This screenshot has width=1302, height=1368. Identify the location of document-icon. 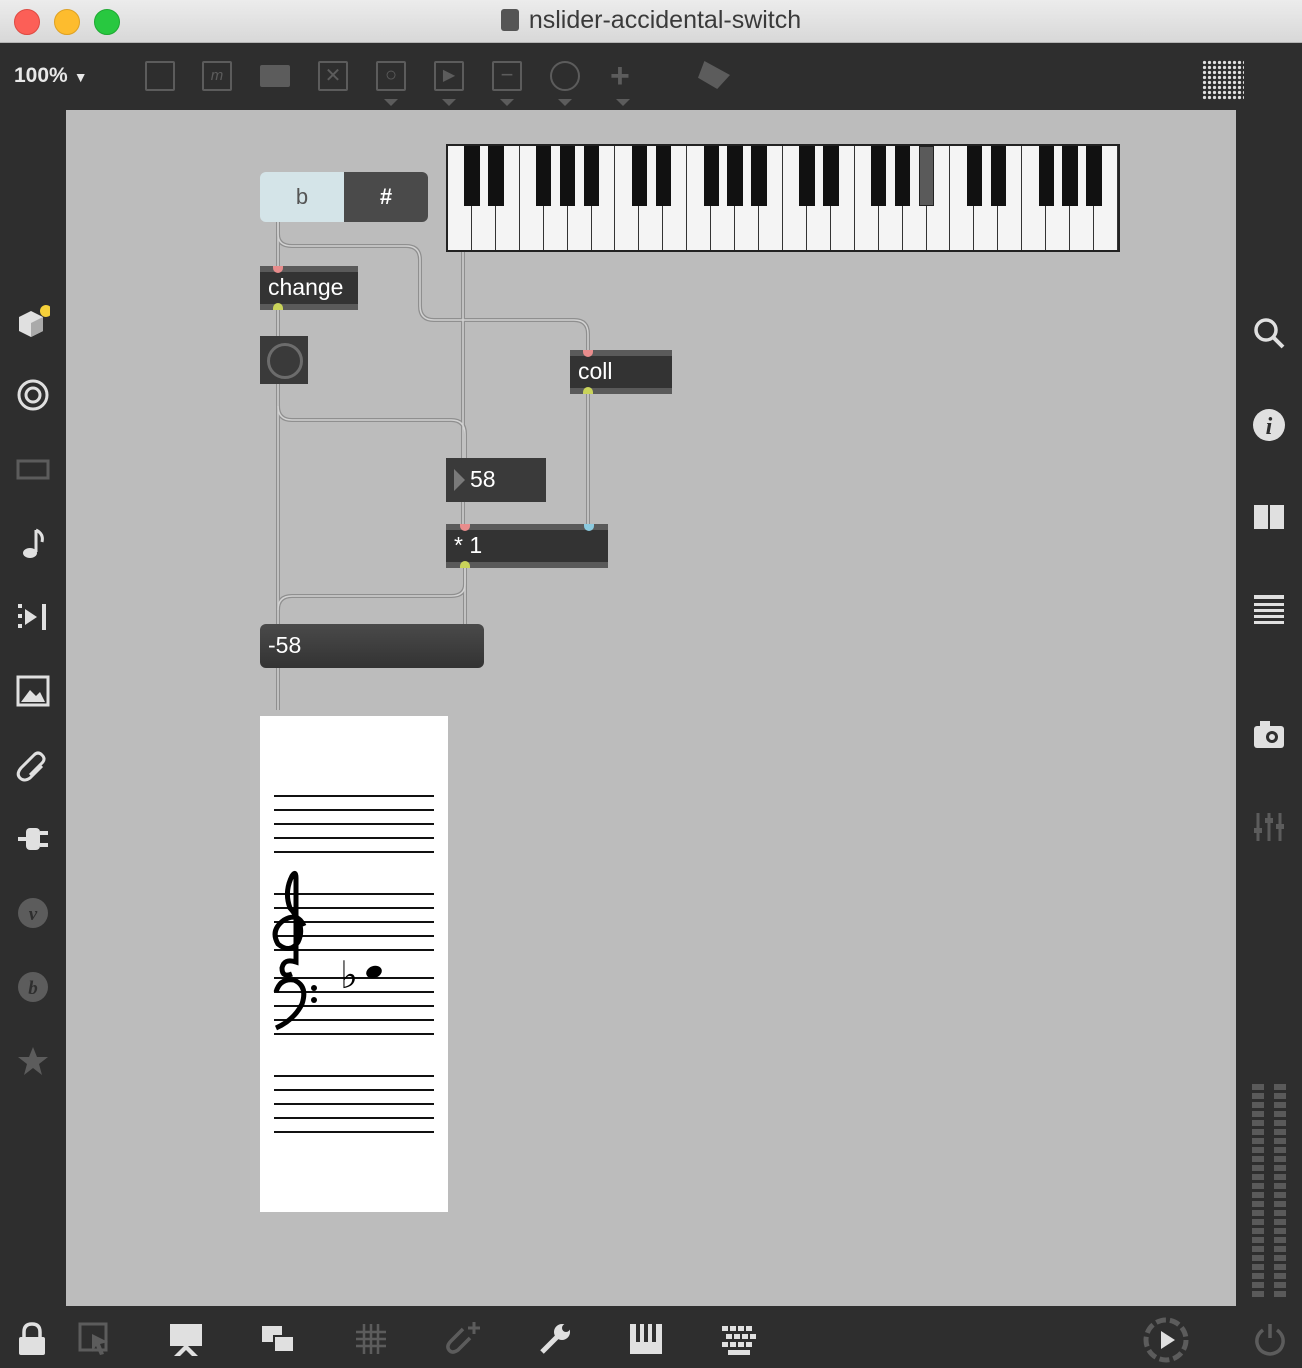
(509, 20).